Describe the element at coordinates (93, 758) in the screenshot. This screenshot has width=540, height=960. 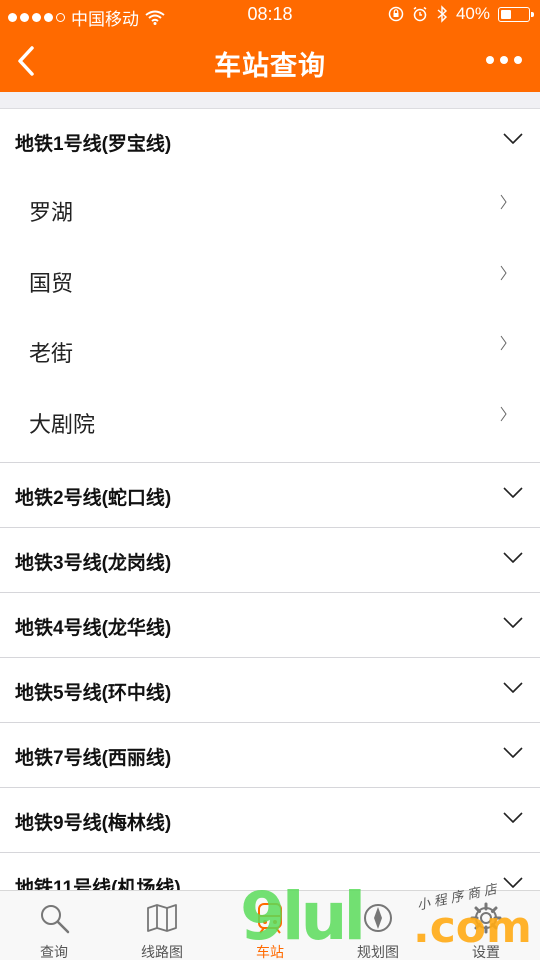
I see `line-name: 地铁7号线(西丽线)` at that location.